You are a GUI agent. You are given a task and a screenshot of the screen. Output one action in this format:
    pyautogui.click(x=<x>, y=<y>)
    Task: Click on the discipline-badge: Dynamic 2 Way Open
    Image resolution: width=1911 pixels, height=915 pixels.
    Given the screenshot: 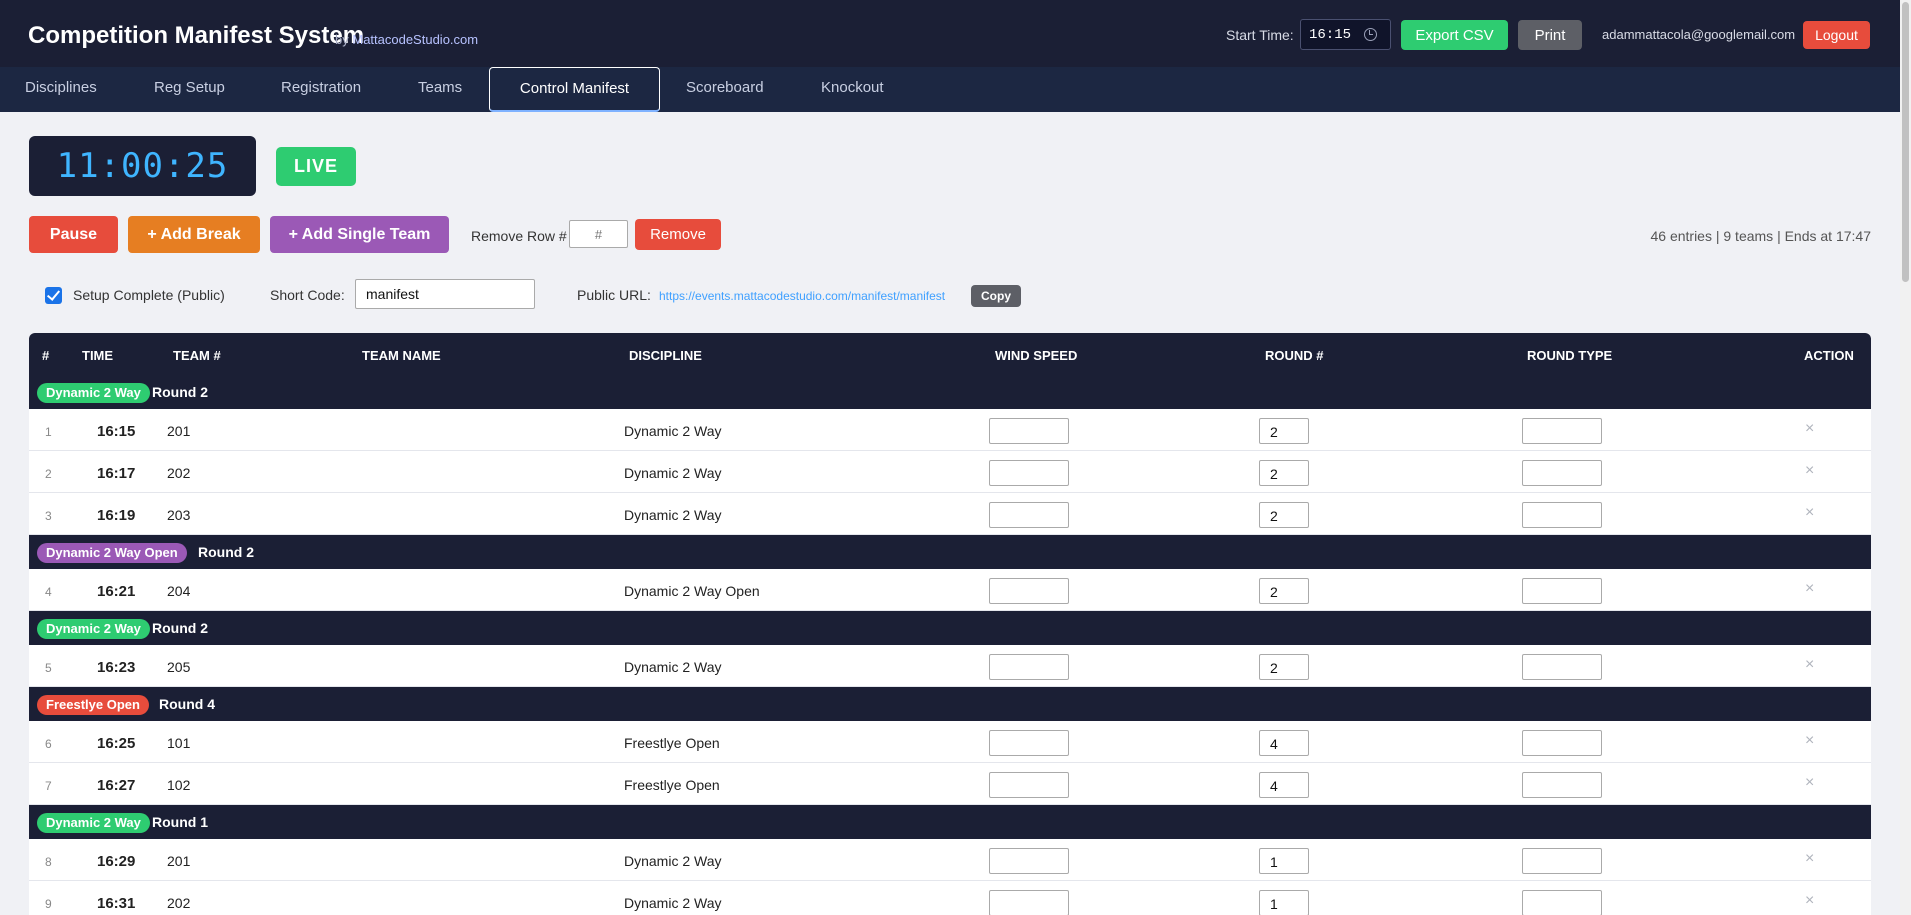 What is the action you would take?
    pyautogui.click(x=112, y=553)
    